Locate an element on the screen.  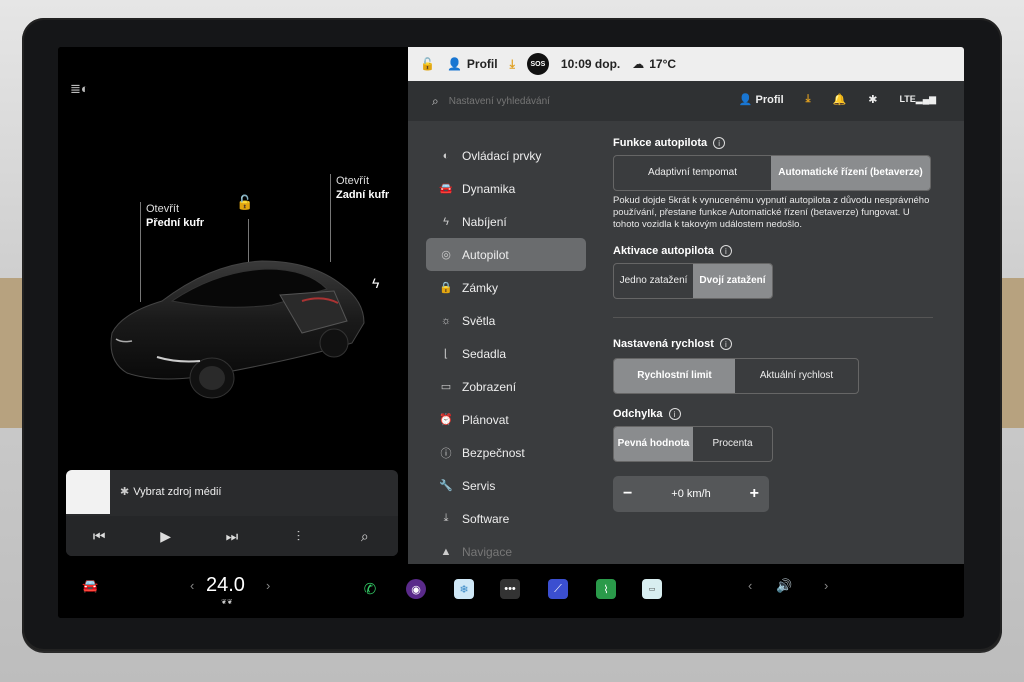
menu-item-label: Dynamika is located at coordinates (489, 188).